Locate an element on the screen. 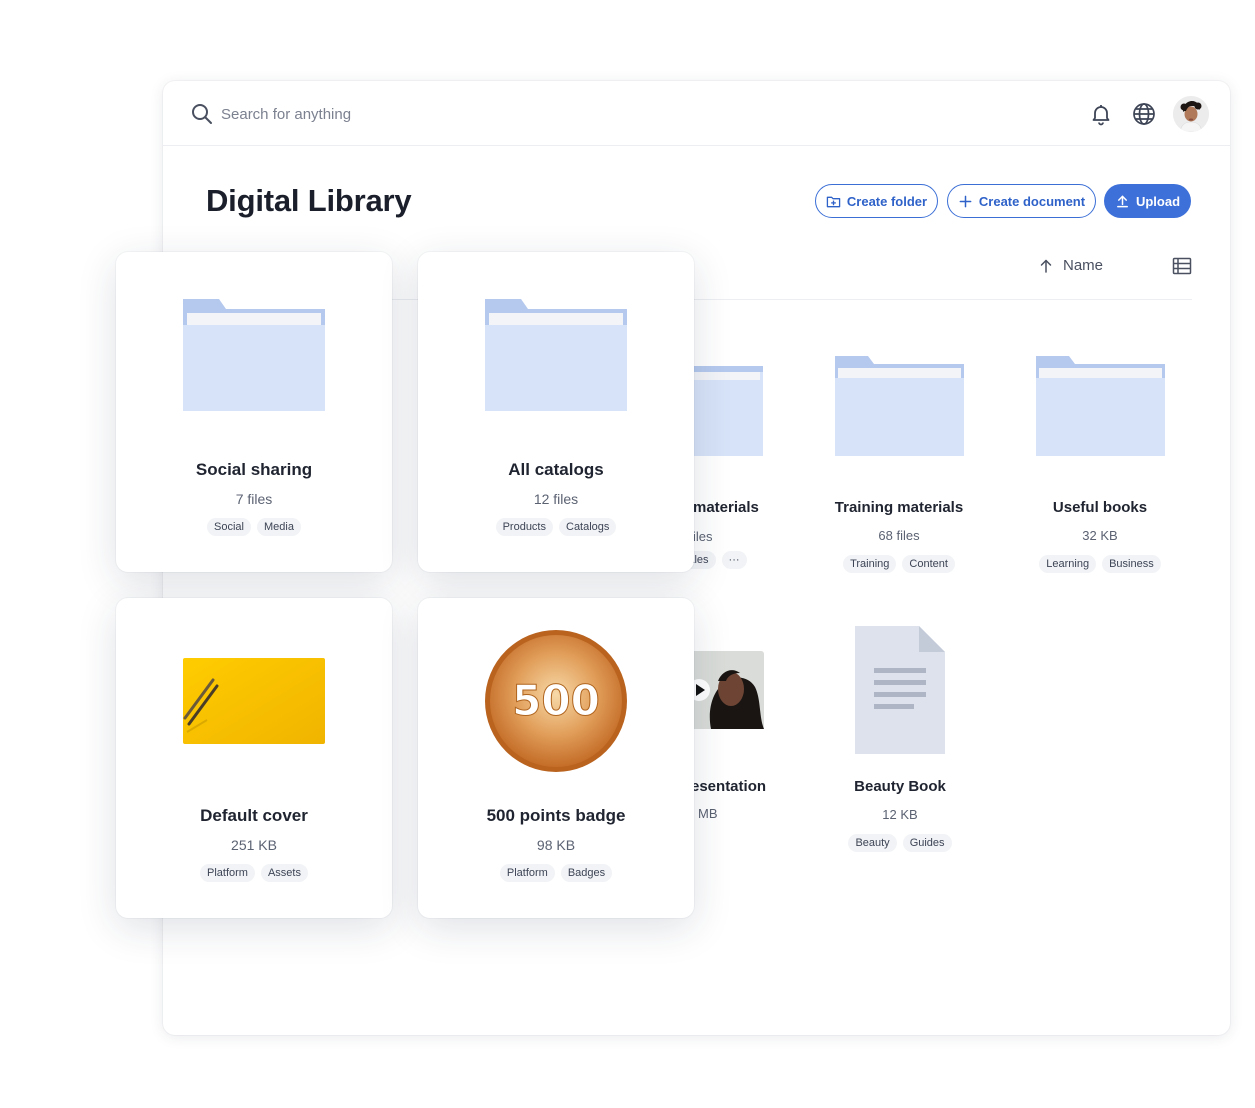  sort-ascending-icon is located at coordinates (1046, 266).